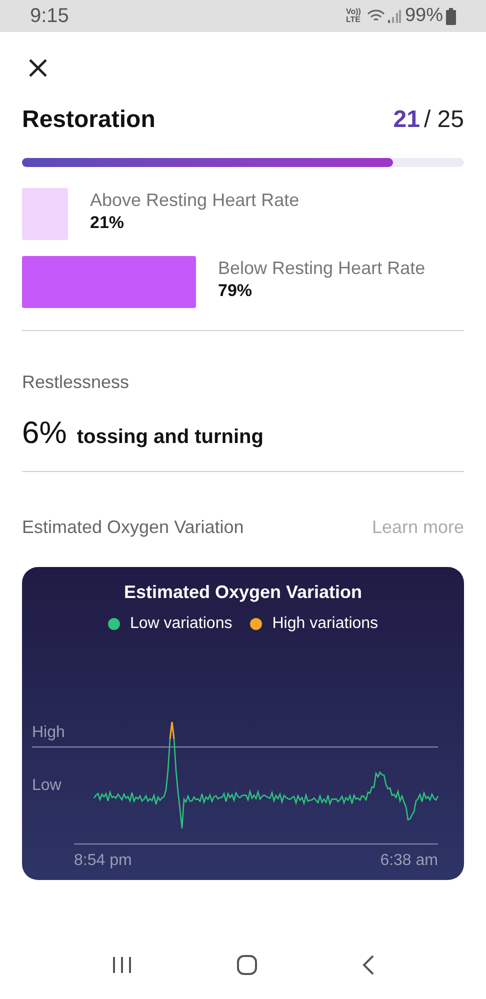 The height and width of the screenshot is (999, 486). What do you see at coordinates (76, 382) in the screenshot?
I see `section-title: Restlessness` at bounding box center [76, 382].